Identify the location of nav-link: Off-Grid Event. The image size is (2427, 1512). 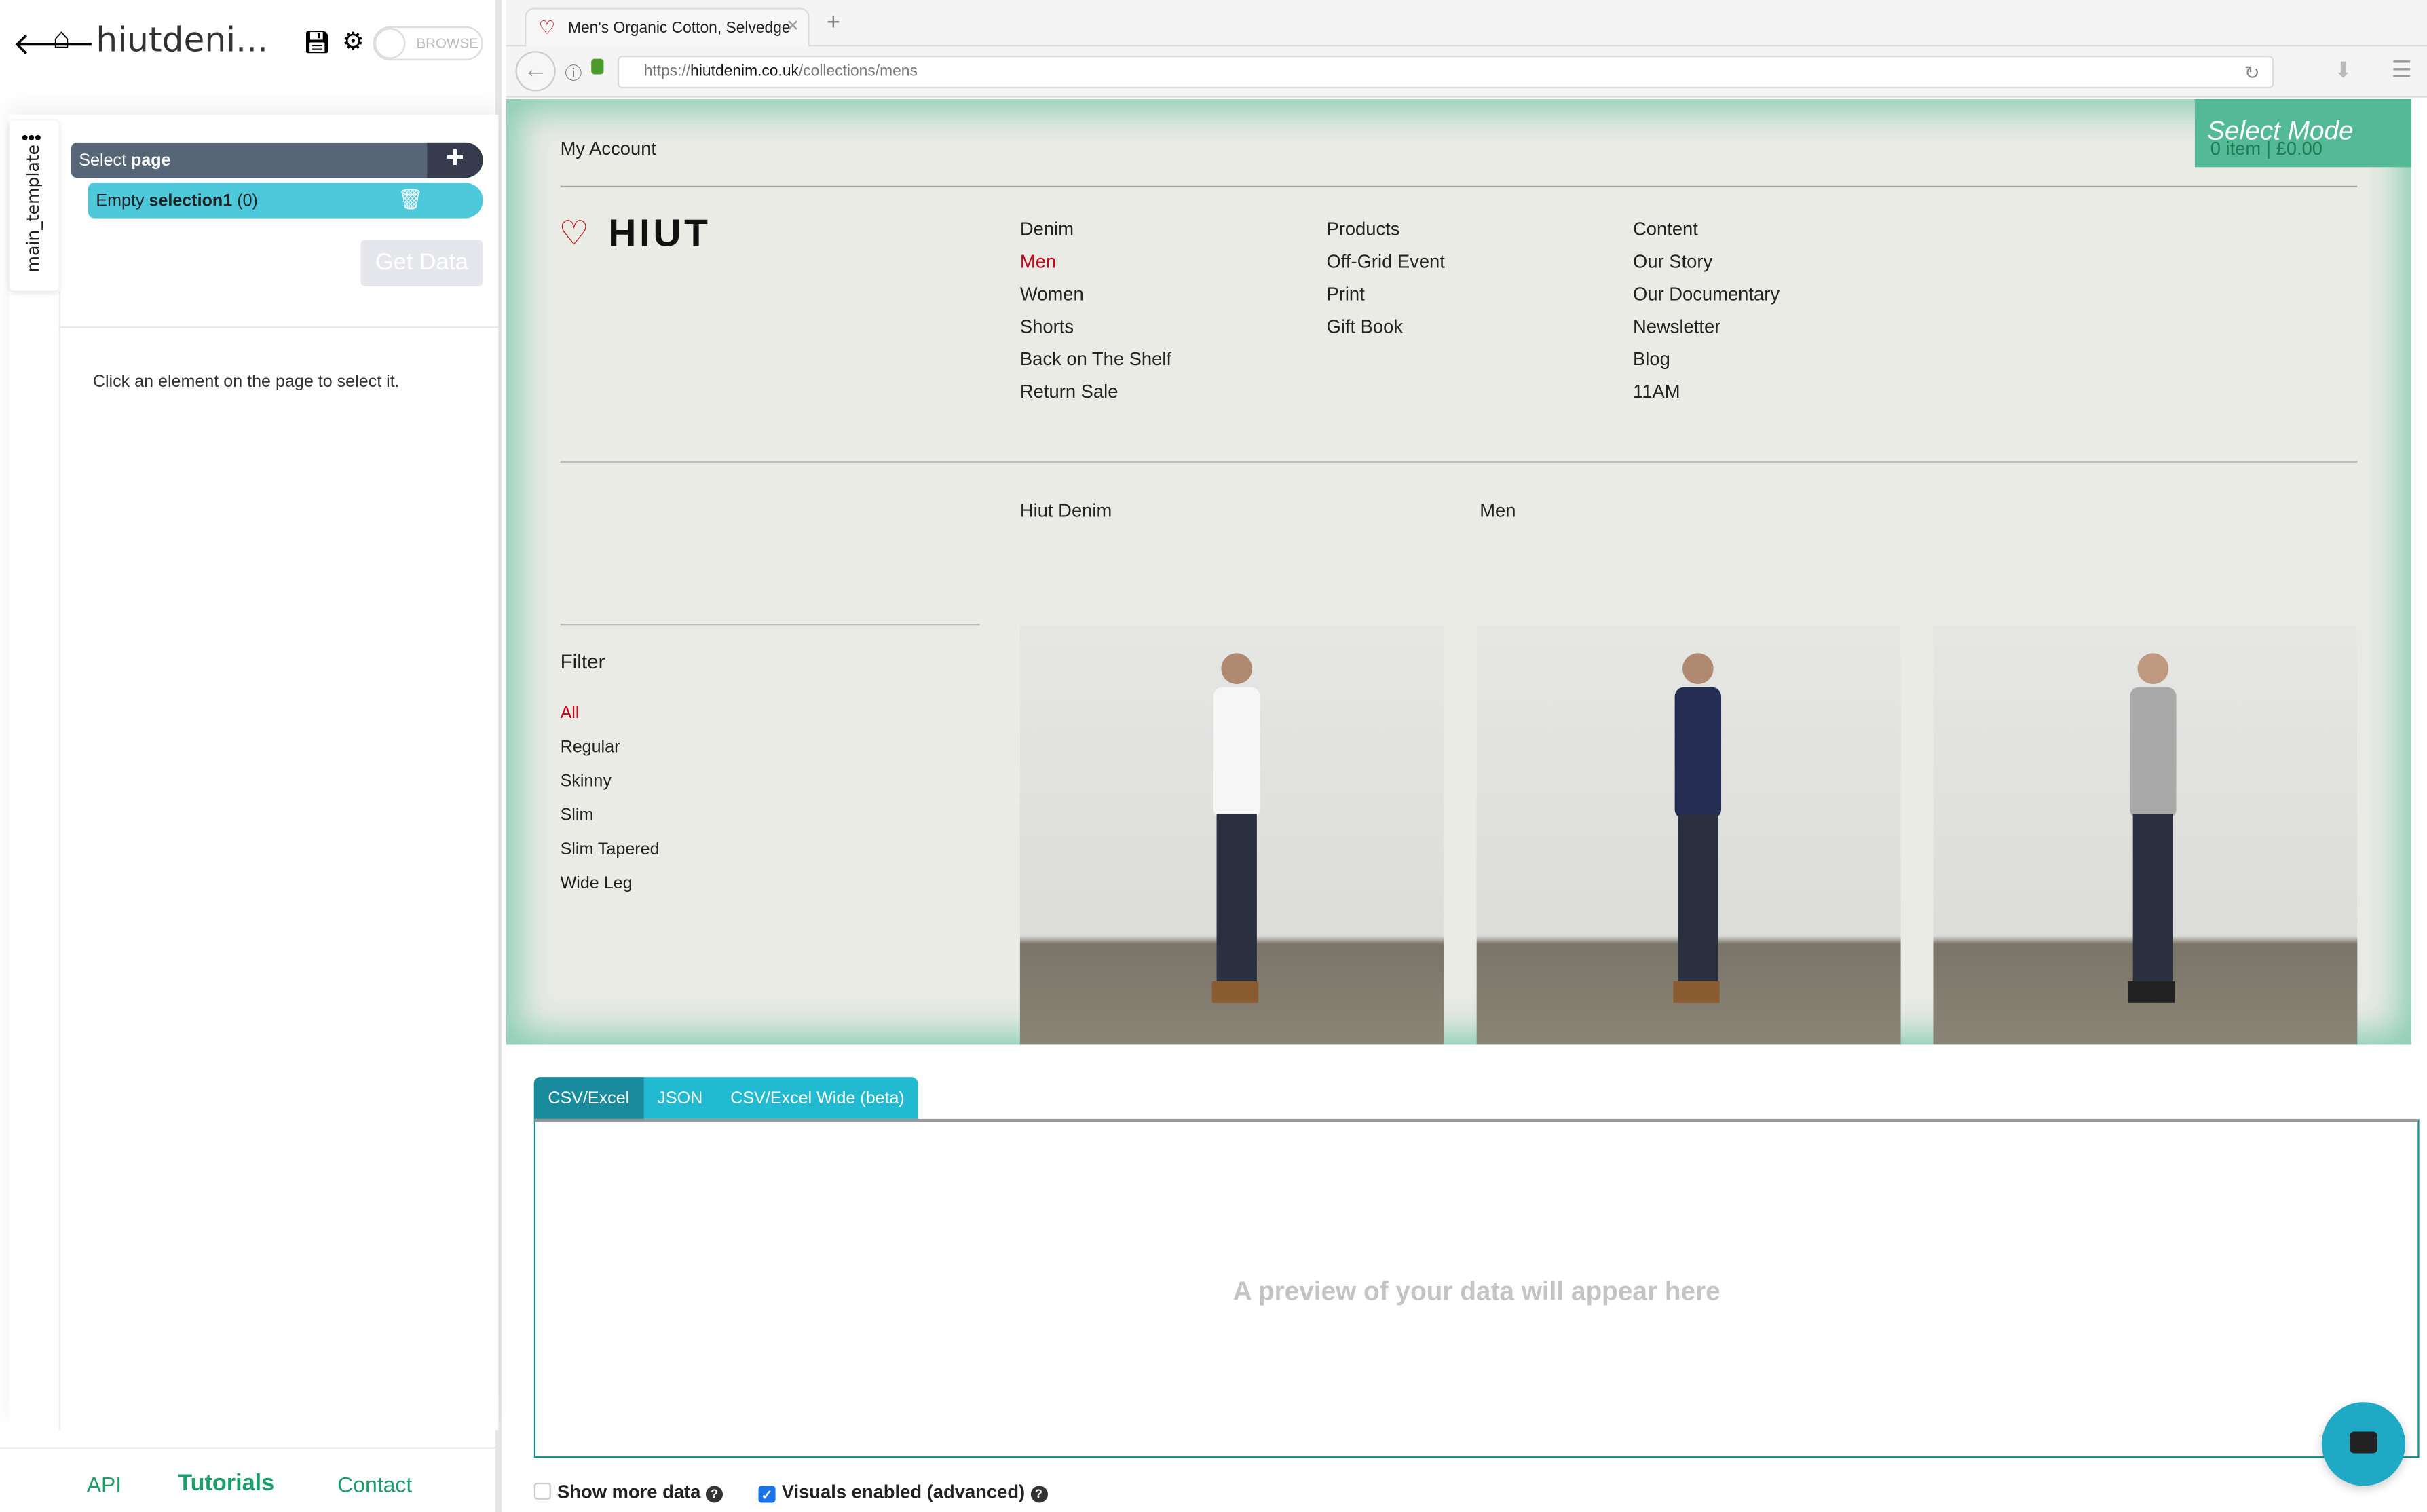
(1385, 261).